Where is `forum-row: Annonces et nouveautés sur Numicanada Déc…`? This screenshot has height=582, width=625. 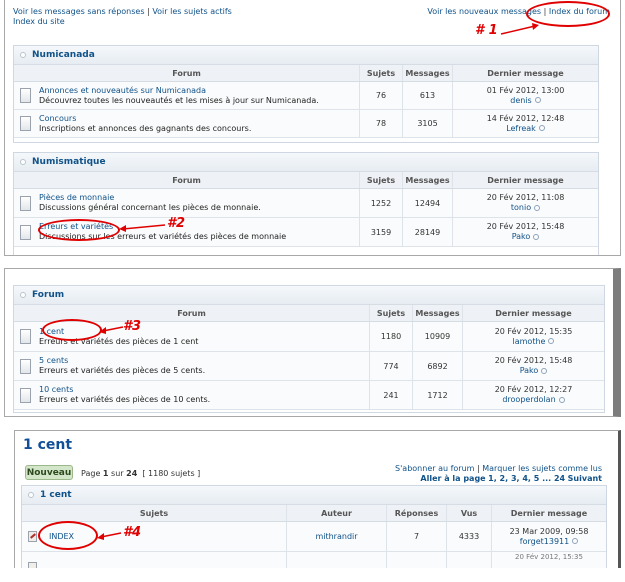 forum-row: Annonces et nouveautés sur Numicanada Déc… is located at coordinates (306, 96).